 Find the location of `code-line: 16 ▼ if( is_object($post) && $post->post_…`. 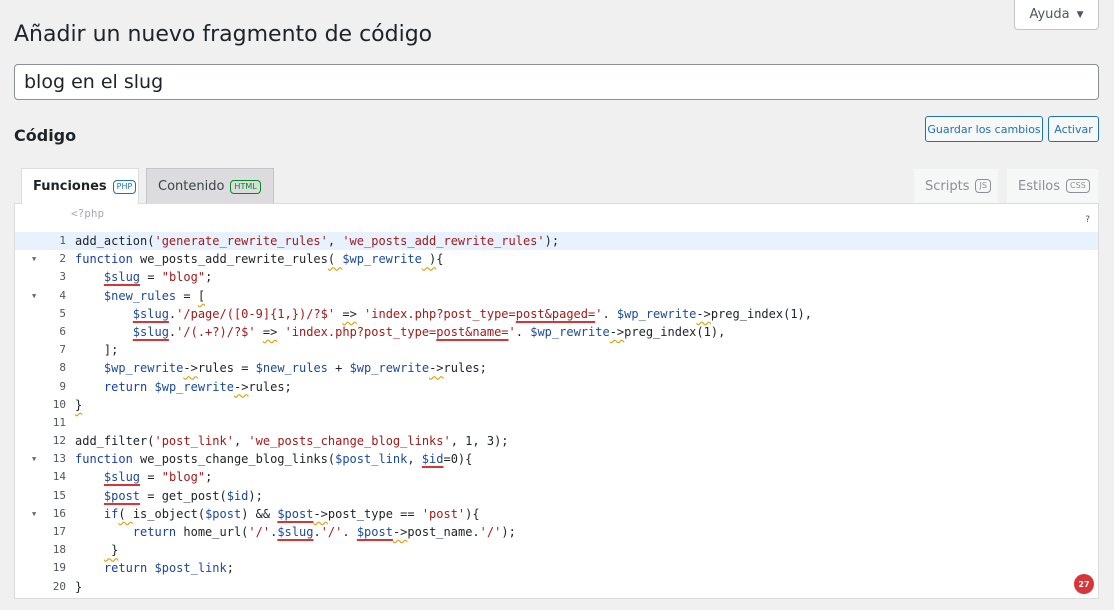

code-line: 16 ▼ if( is_object($post) && $post->post_… is located at coordinates (556, 514).